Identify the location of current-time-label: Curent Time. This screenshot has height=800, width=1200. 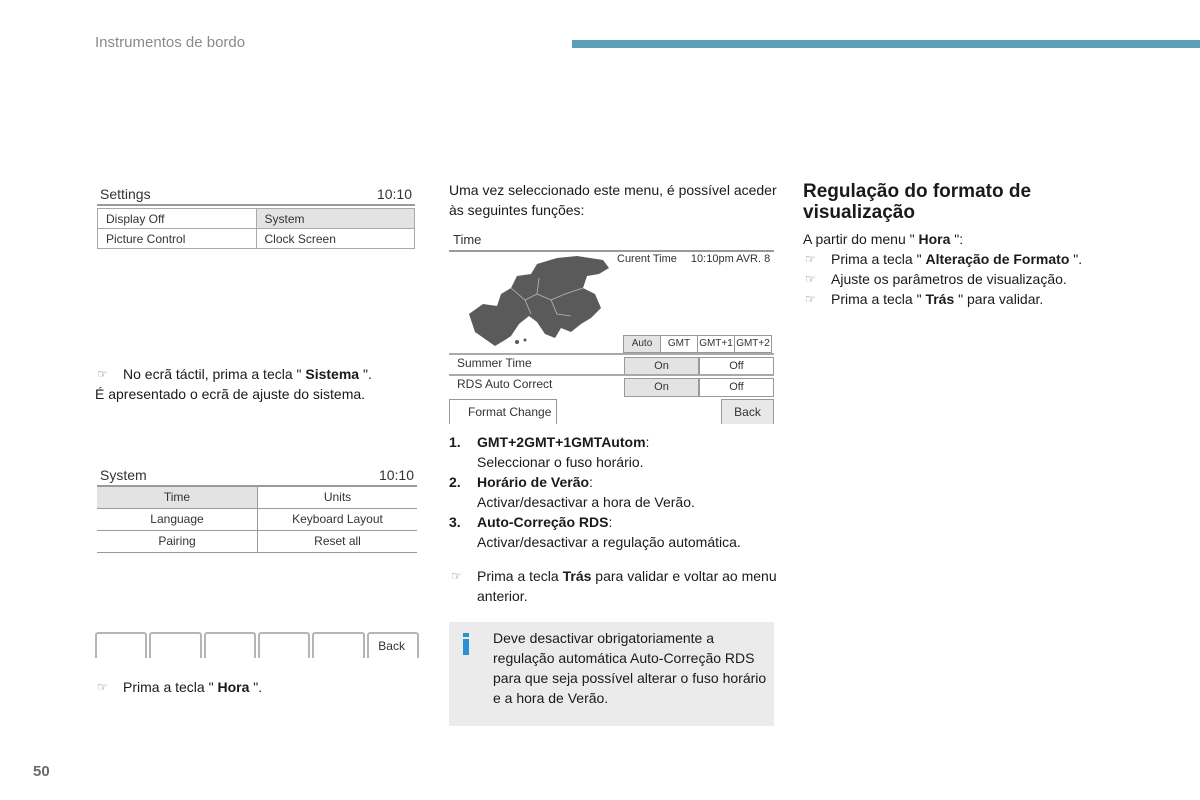
(647, 259).